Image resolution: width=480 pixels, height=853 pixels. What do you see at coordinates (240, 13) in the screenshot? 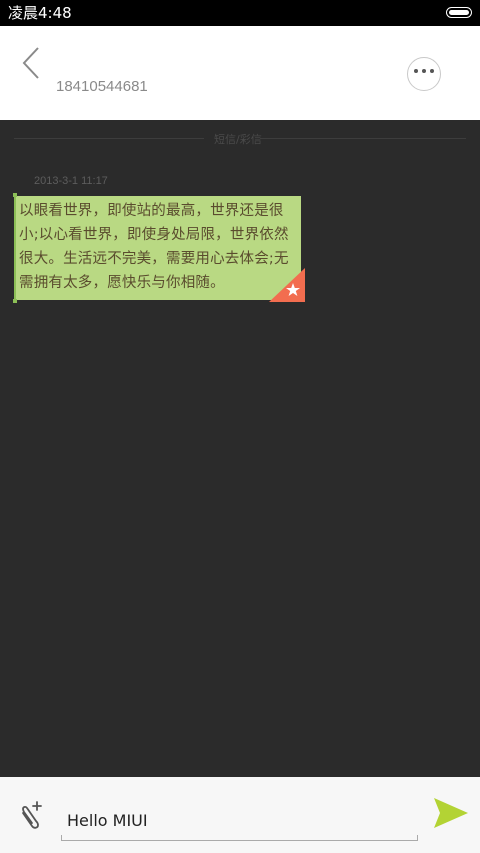
I see `status-bar: 凌晨4:48` at bounding box center [240, 13].